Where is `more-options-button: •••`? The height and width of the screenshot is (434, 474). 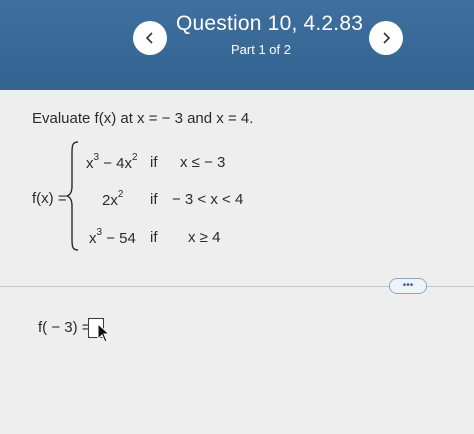
more-options-button: ••• is located at coordinates (408, 286).